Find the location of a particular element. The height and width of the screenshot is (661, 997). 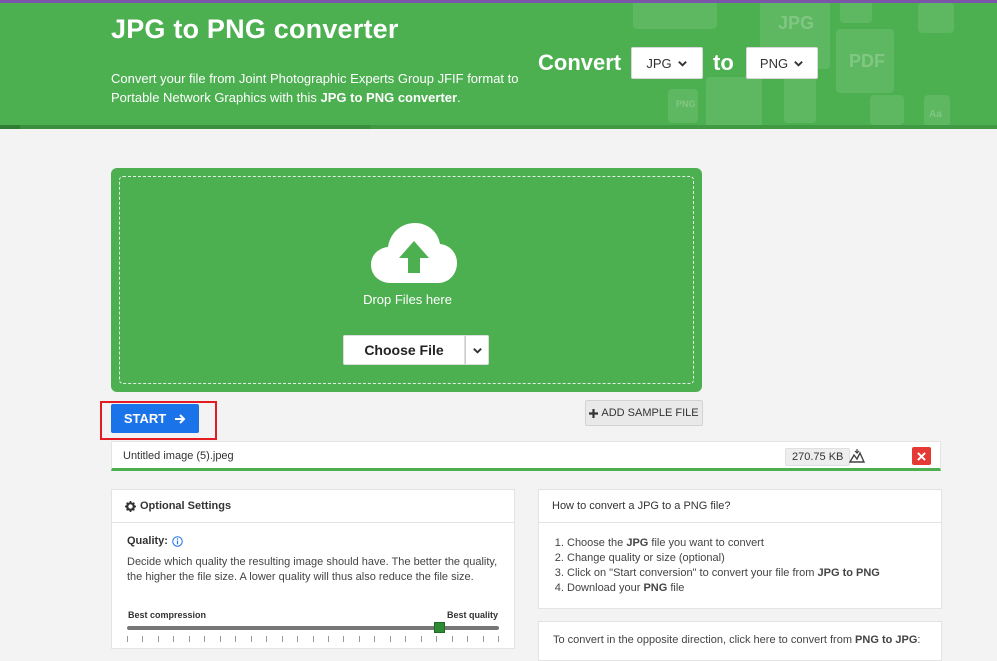

drop-files-text: Drop Files here is located at coordinates (407, 299).